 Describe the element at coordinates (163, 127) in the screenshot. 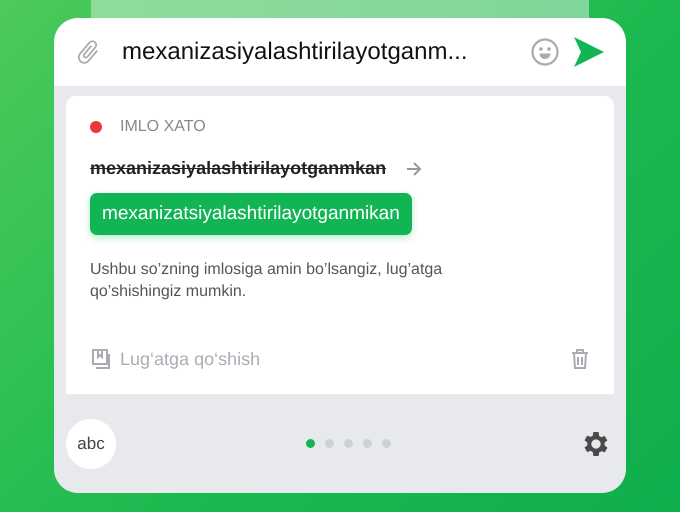

I see `error-category: IMLO XATO` at that location.